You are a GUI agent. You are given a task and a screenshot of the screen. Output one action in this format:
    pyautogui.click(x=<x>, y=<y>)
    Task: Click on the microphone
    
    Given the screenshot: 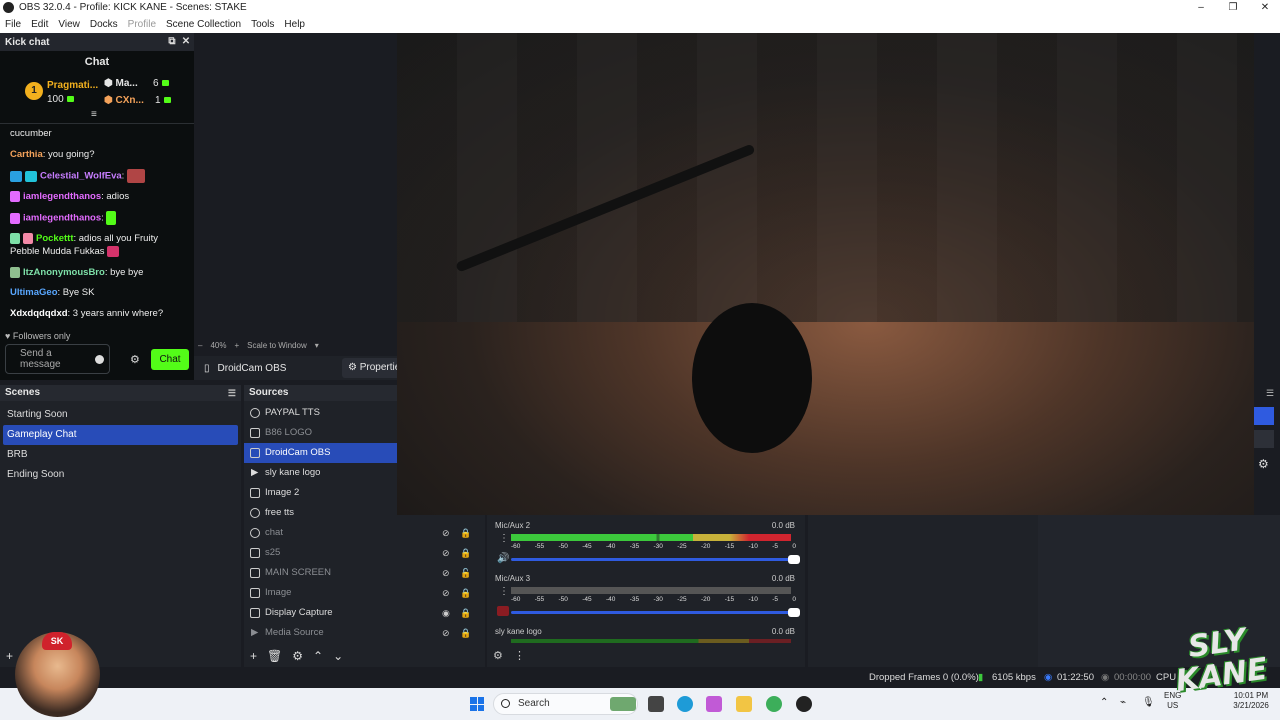 What is the action you would take?
    pyautogui.click(x=752, y=378)
    